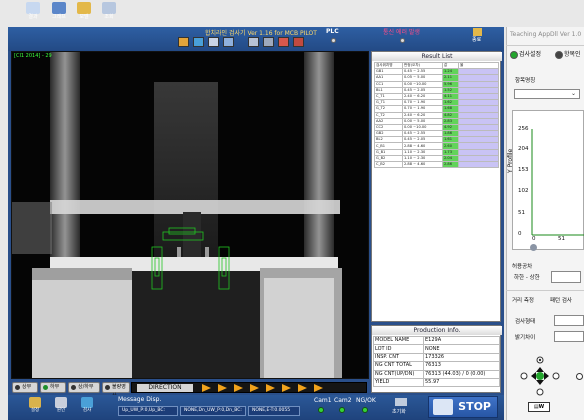 This screenshot has width=584, height=420. I want to click on direction-label: DIRECTION, so click(165, 388).